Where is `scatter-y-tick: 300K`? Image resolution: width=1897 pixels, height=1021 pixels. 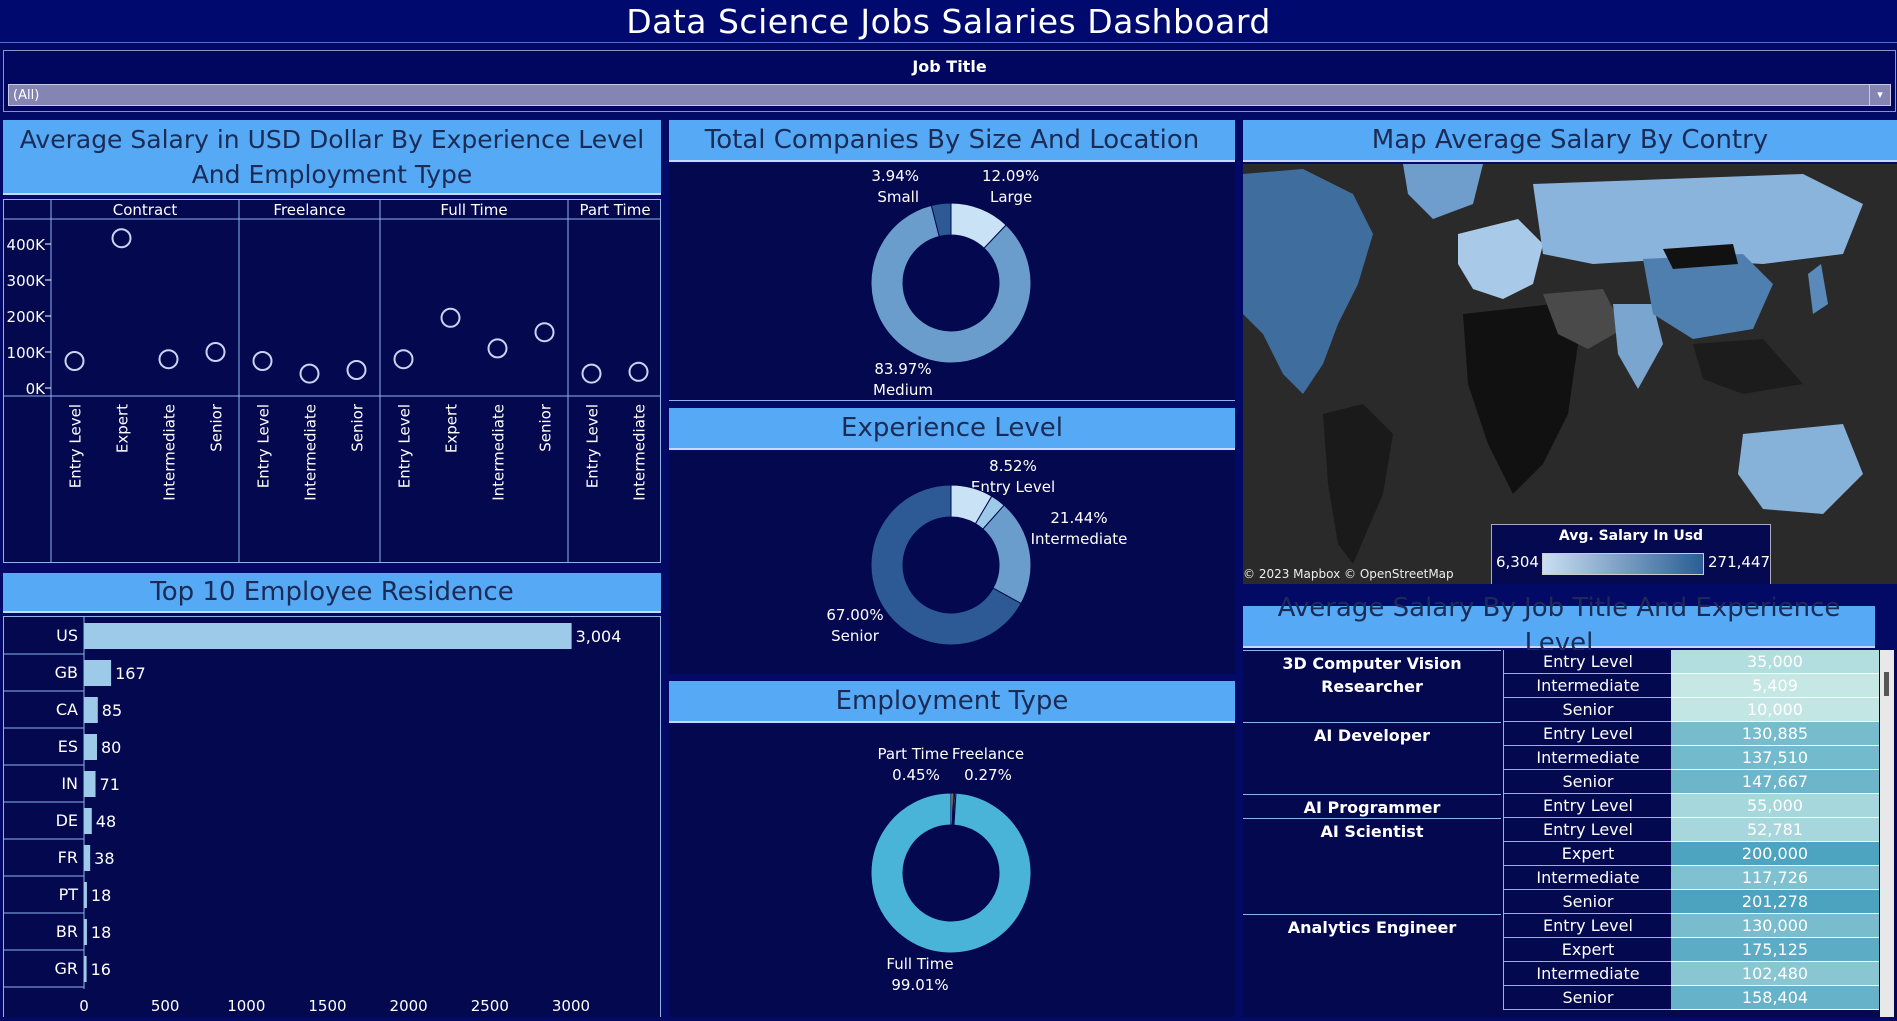
scatter-y-tick: 300K is located at coordinates (27, 281).